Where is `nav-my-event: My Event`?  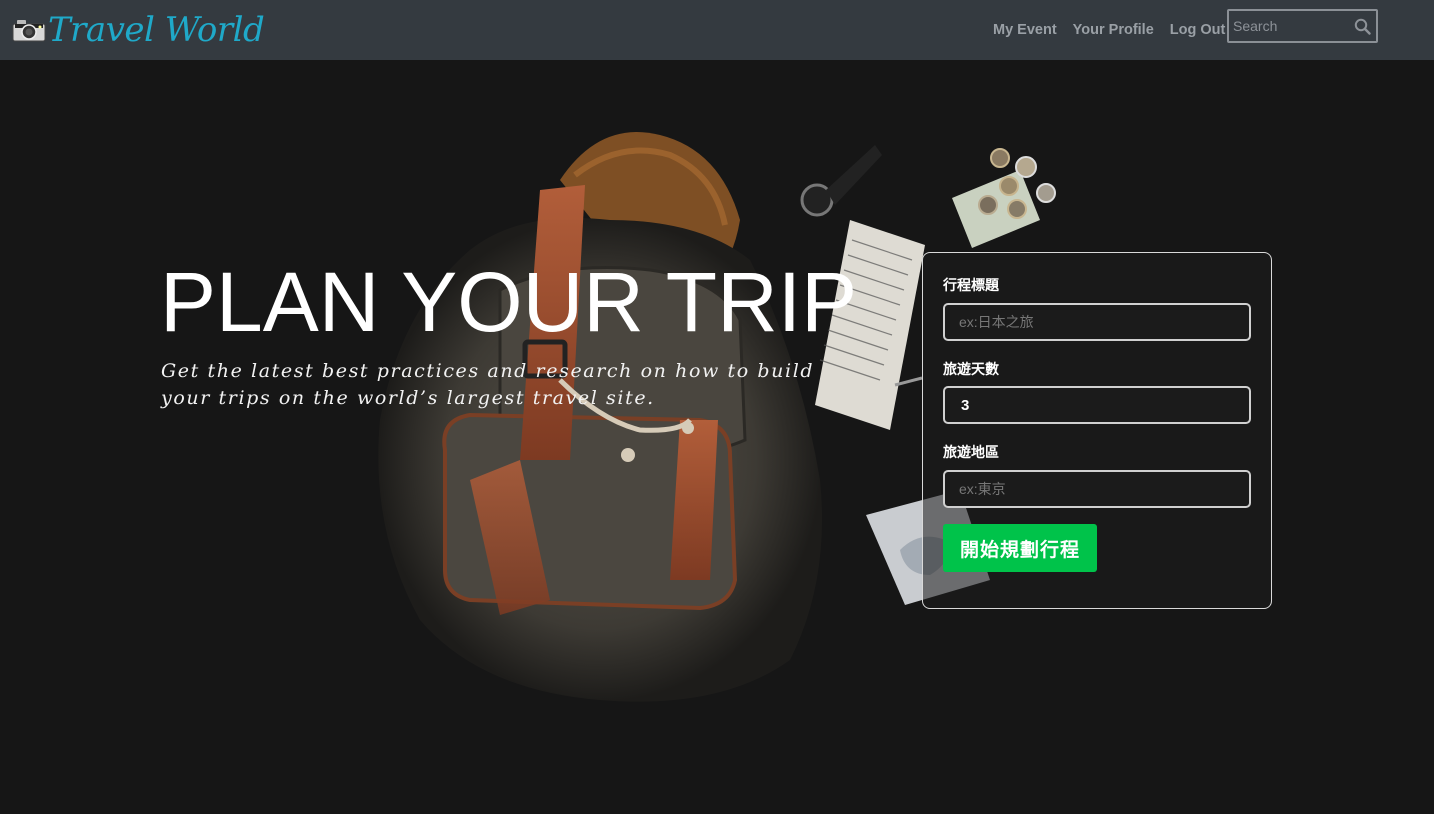 nav-my-event: My Event is located at coordinates (1025, 30).